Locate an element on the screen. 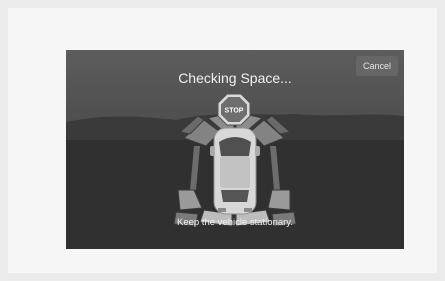  status-message: Keep the vehicle stationary. is located at coordinates (234, 222).